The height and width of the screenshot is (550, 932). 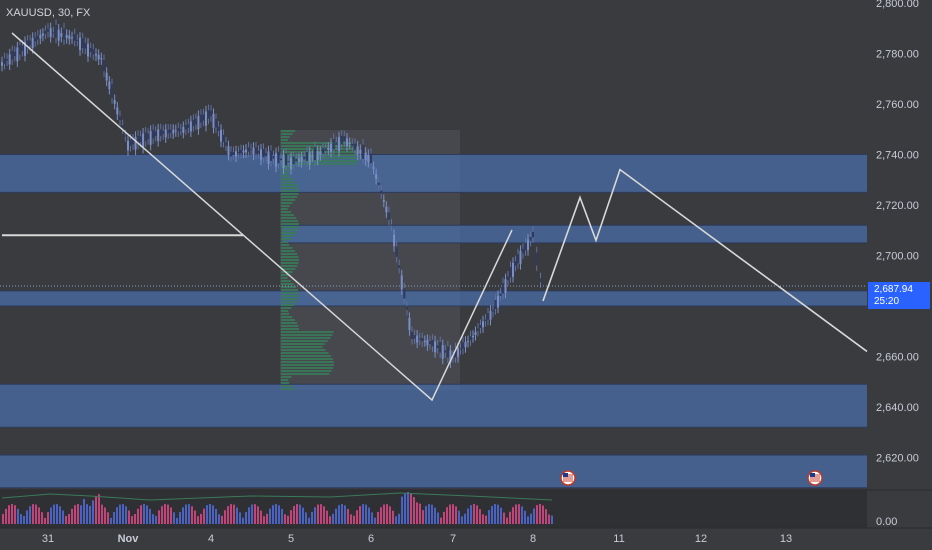 What do you see at coordinates (897, 206) in the screenshot?
I see `y-tick-label: 2,720.00` at bounding box center [897, 206].